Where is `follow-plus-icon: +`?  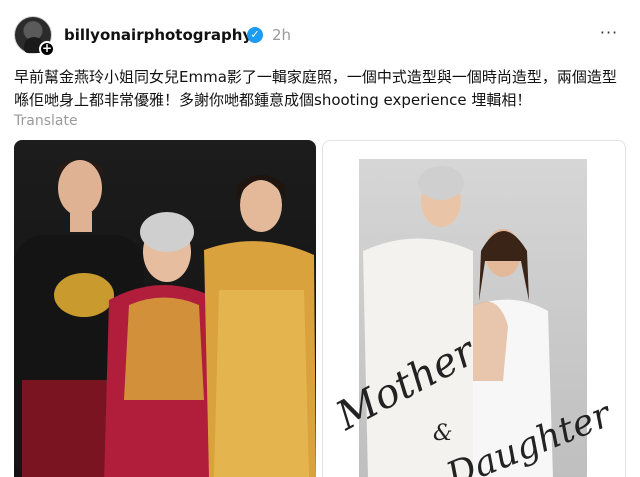 follow-plus-icon: + is located at coordinates (47, 49).